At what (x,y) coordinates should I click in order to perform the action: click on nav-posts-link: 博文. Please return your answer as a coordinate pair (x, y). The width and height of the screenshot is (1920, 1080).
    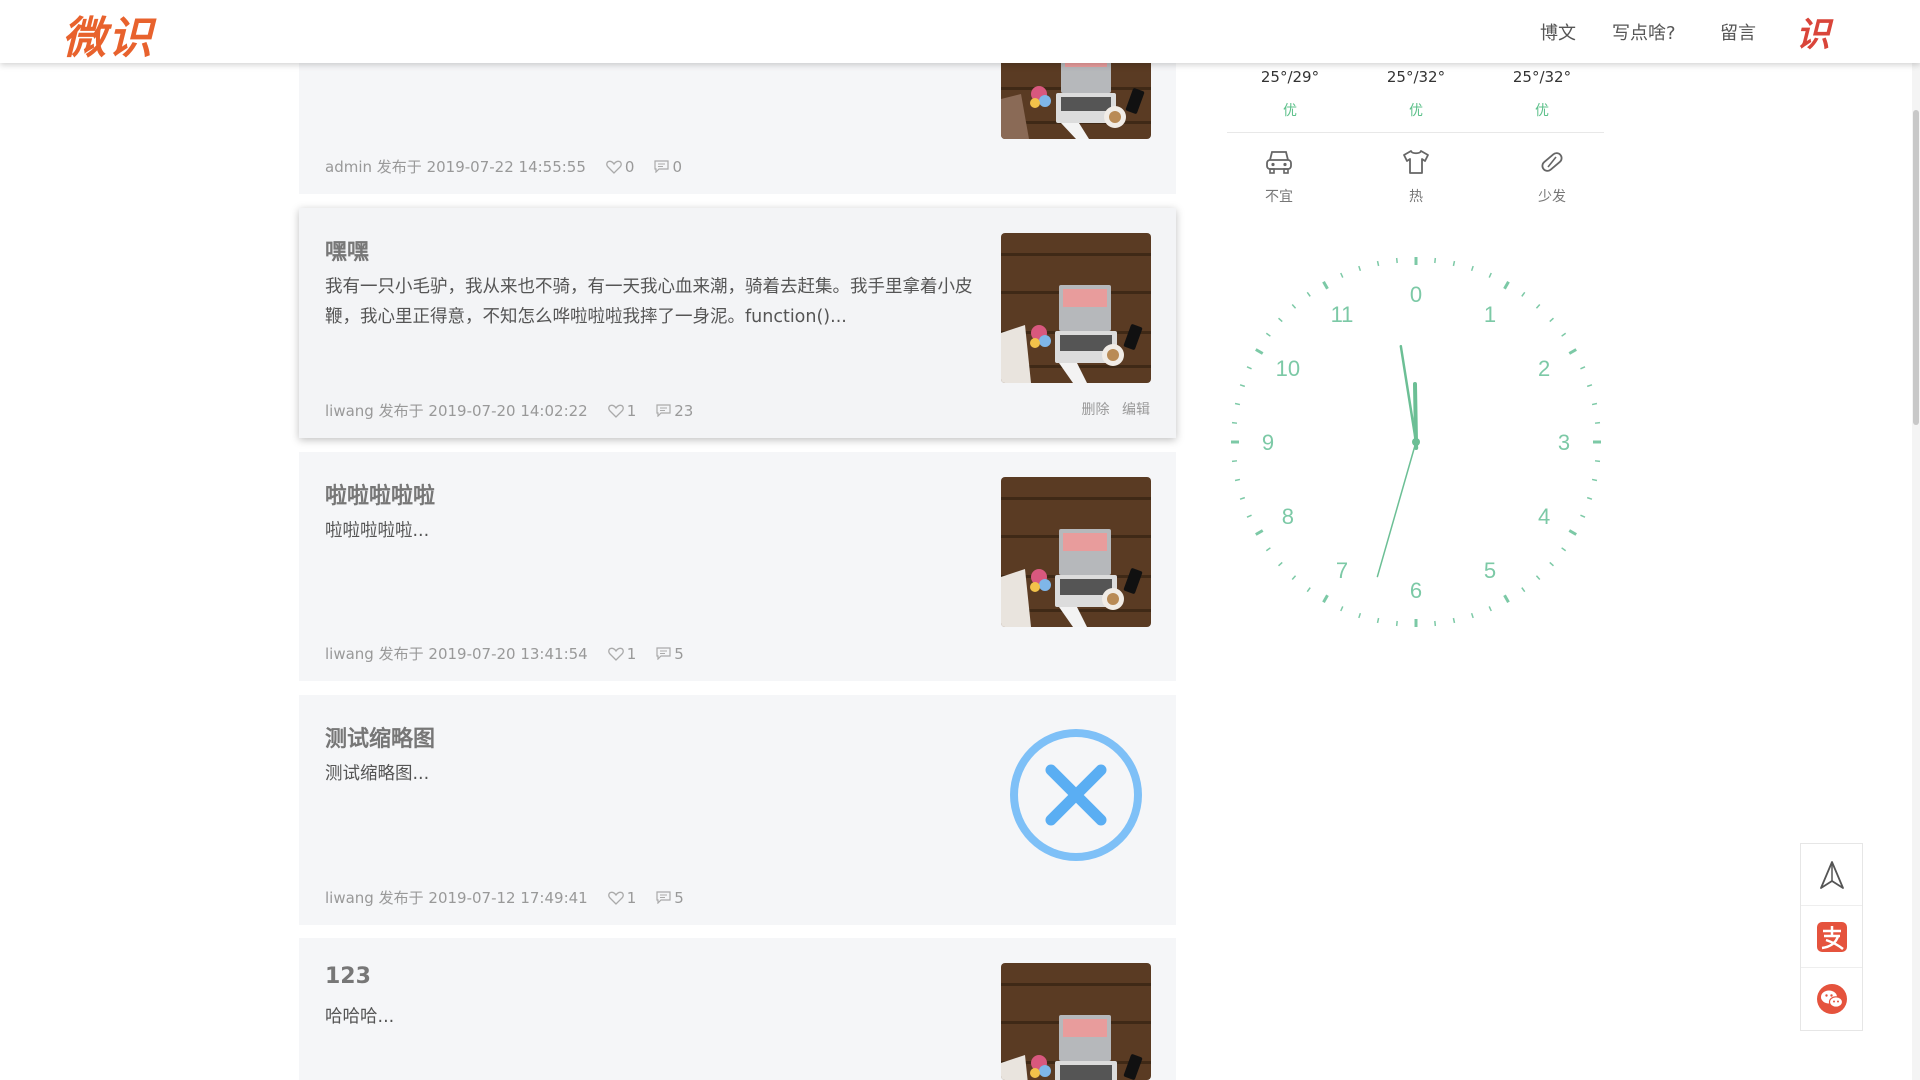
    Looking at the image, I should click on (1558, 32).